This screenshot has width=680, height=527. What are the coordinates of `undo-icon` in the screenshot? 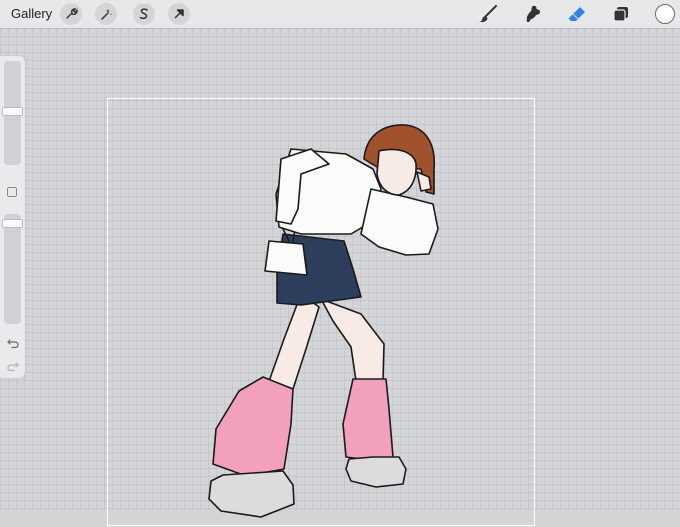 It's located at (13, 343).